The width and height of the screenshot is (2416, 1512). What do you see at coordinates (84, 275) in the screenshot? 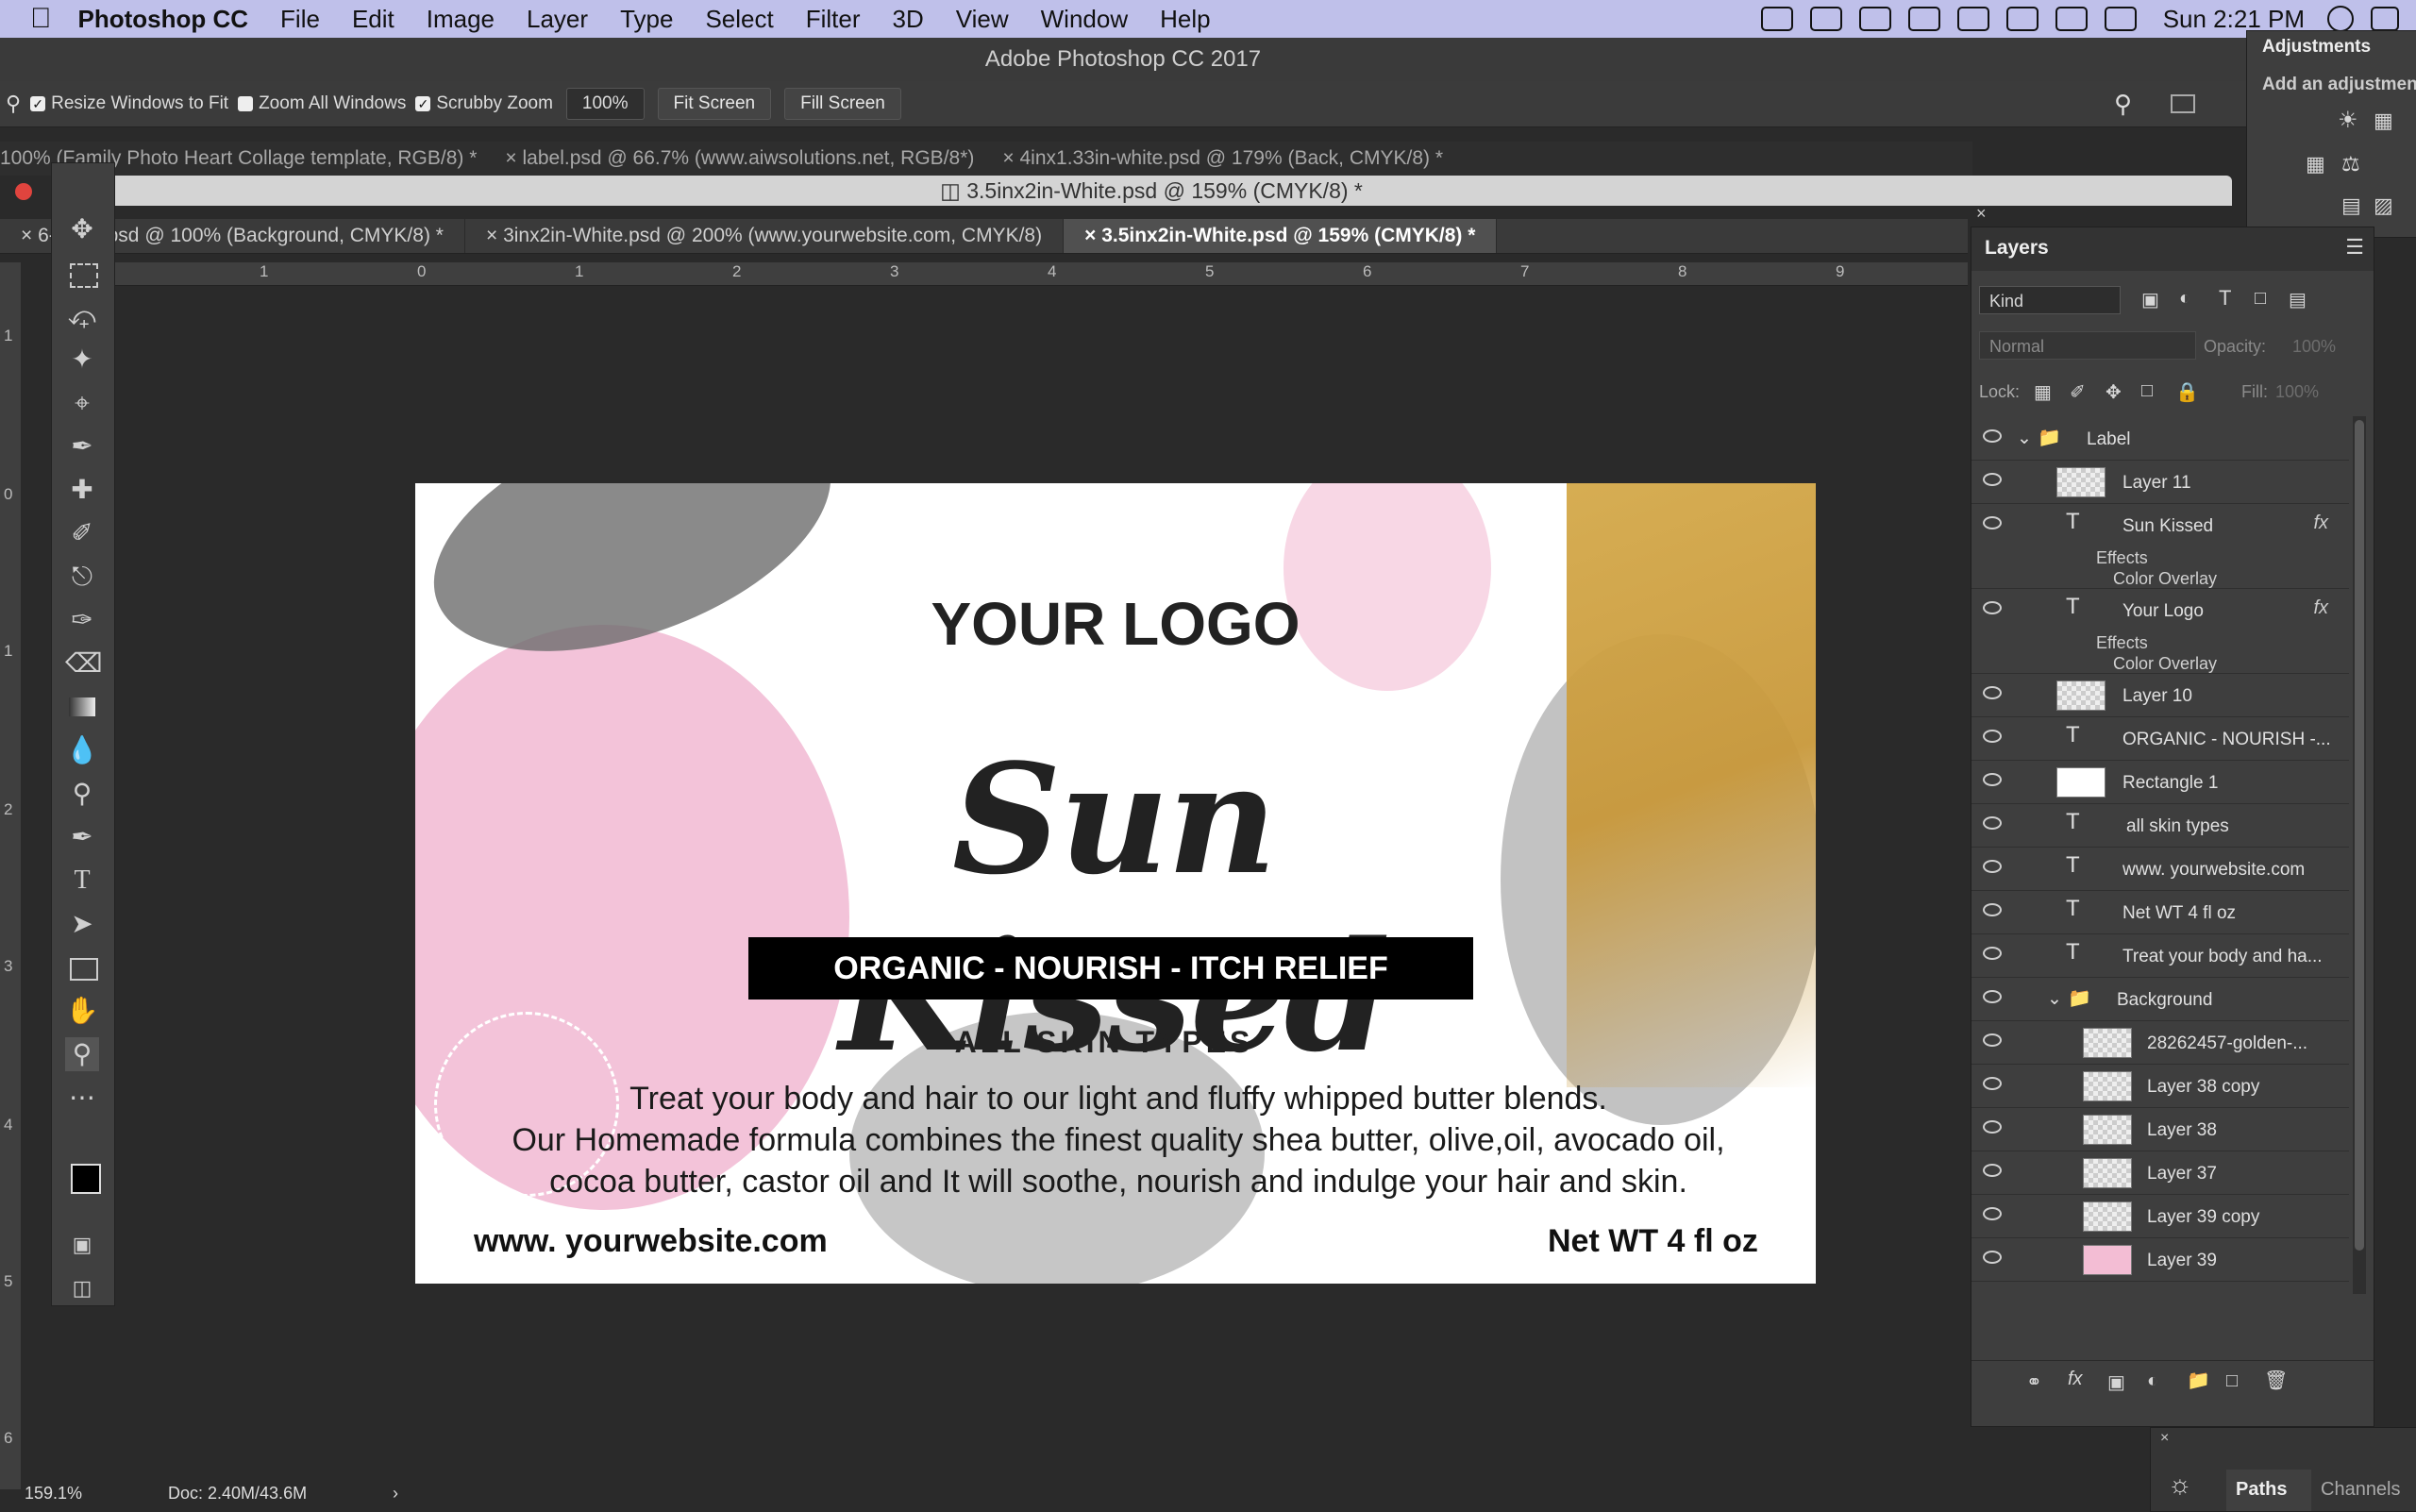
I see `marquee-tool-icon` at bounding box center [84, 275].